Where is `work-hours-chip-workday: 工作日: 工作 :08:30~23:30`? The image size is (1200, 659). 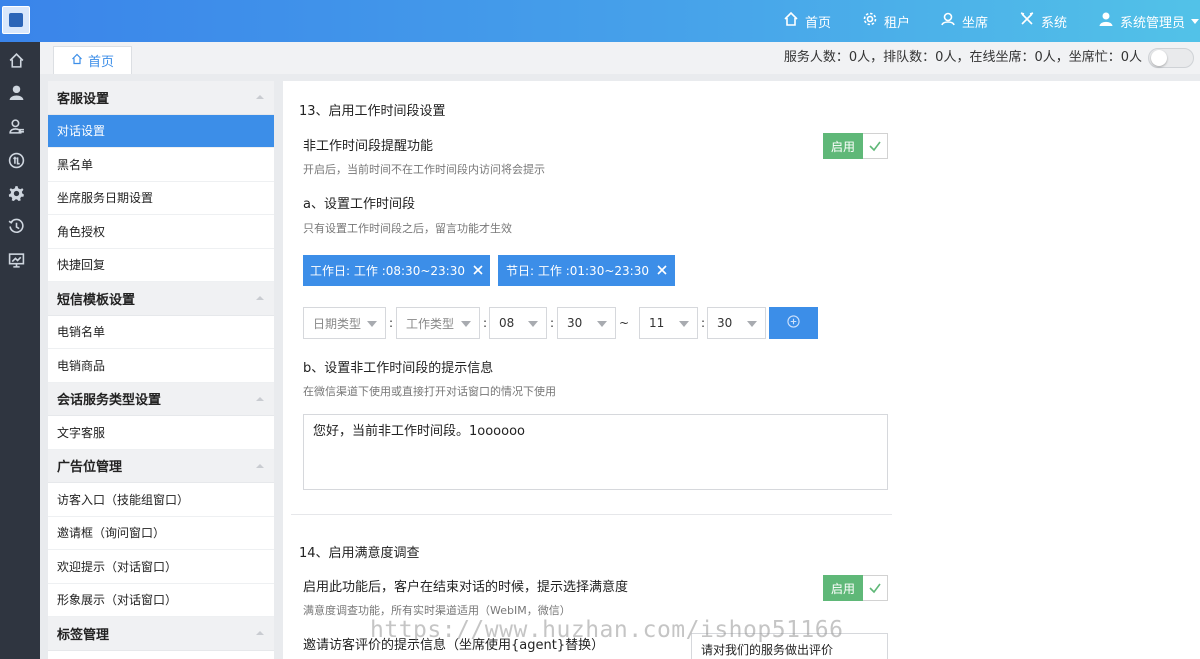
work-hours-chip-workday: 工作日: 工作 :08:30~23:30 is located at coordinates (396, 270).